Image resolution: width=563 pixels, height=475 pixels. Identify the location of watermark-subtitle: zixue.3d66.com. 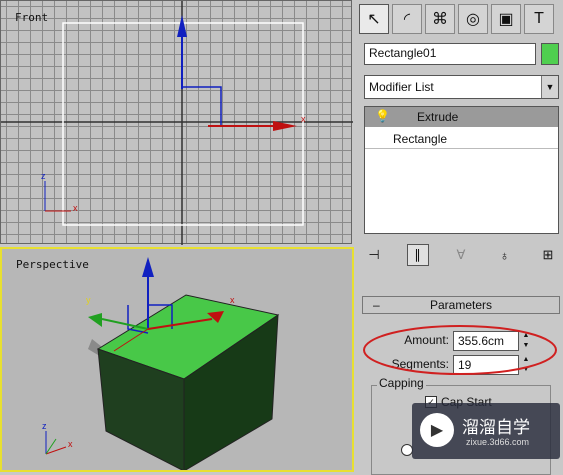
(498, 442).